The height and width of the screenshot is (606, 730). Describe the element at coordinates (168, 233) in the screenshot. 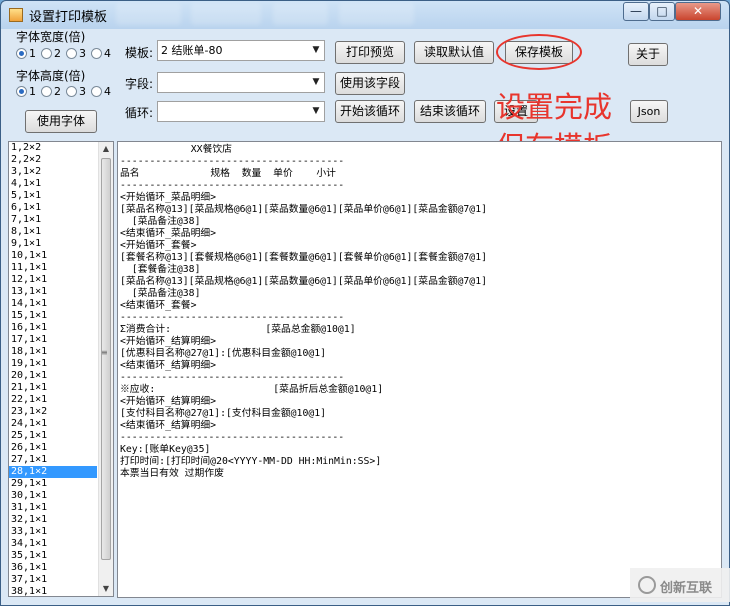

I see `editor-line: <结束循环_菜品明细>` at that location.